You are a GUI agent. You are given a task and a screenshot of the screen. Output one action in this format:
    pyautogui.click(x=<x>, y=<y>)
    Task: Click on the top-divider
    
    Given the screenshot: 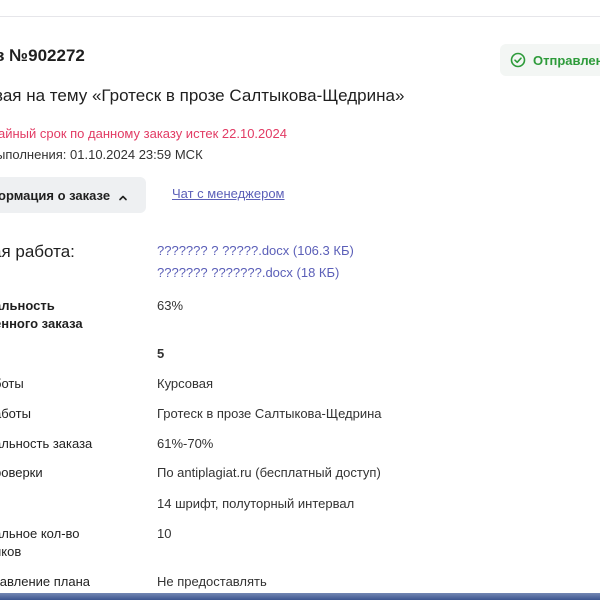 What is the action you would take?
    pyautogui.click(x=300, y=16)
    